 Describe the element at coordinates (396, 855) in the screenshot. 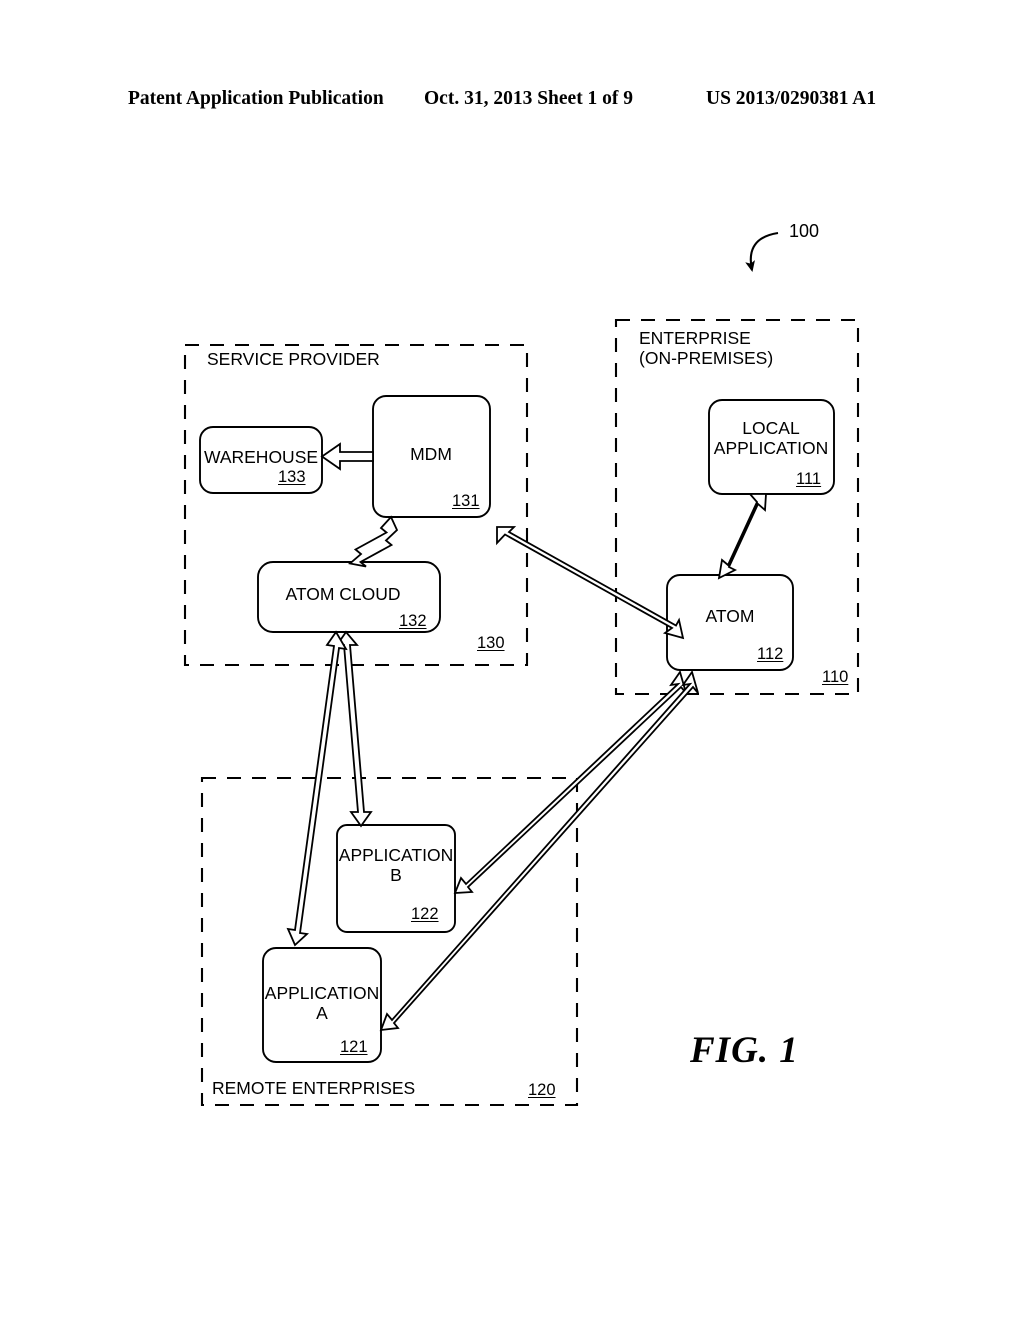

I see `application-b-label-line1: APPLICATION` at that location.